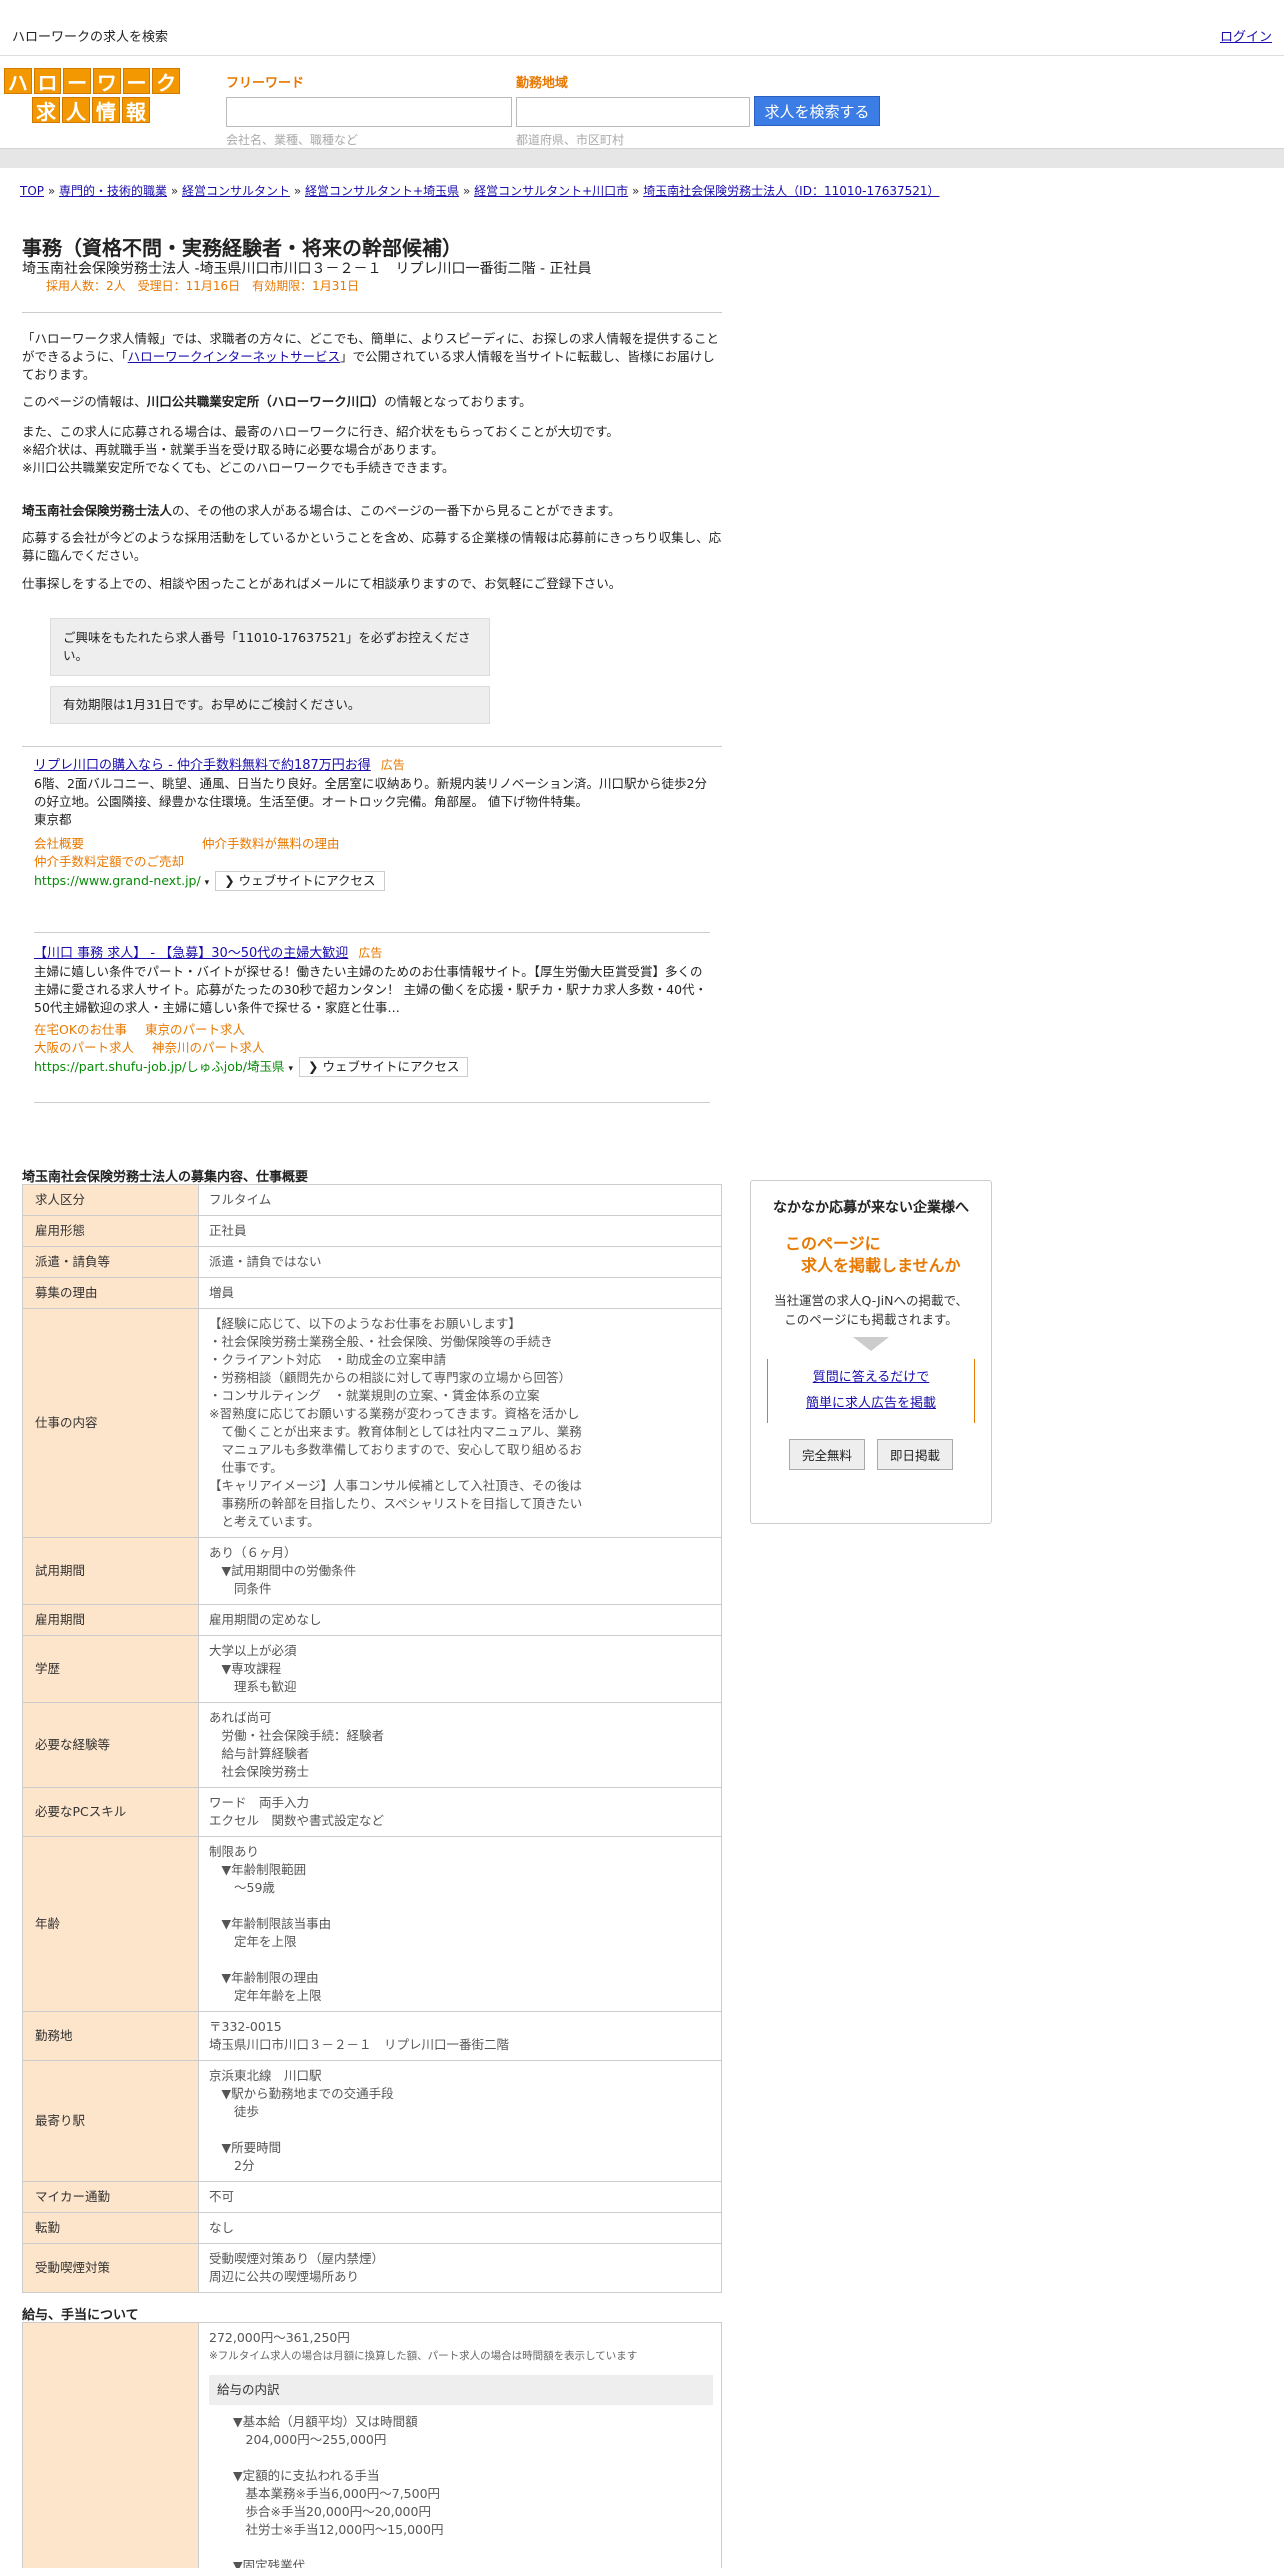  Describe the element at coordinates (871, 1391) in the screenshot. I see `panel-links: 質問に答えるだけで 簡単に求人広告を掲載` at that location.